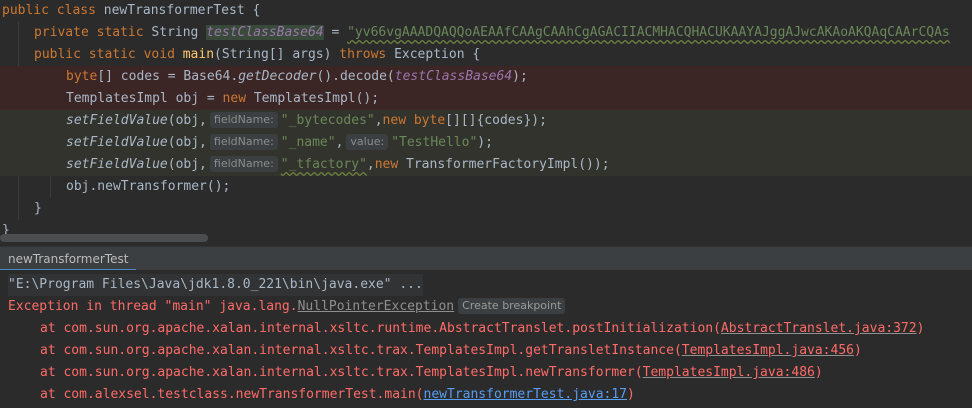 This screenshot has height=408, width=972. Describe the element at coordinates (486, 209) in the screenshot. I see `code-line-10: }` at that location.